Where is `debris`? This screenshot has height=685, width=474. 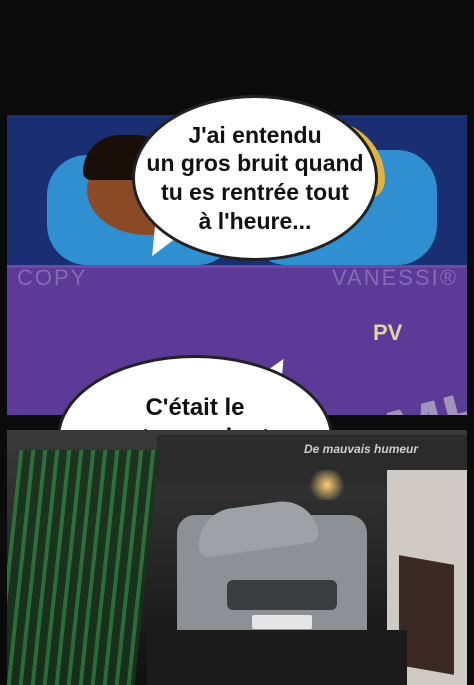 debris is located at coordinates (277, 657).